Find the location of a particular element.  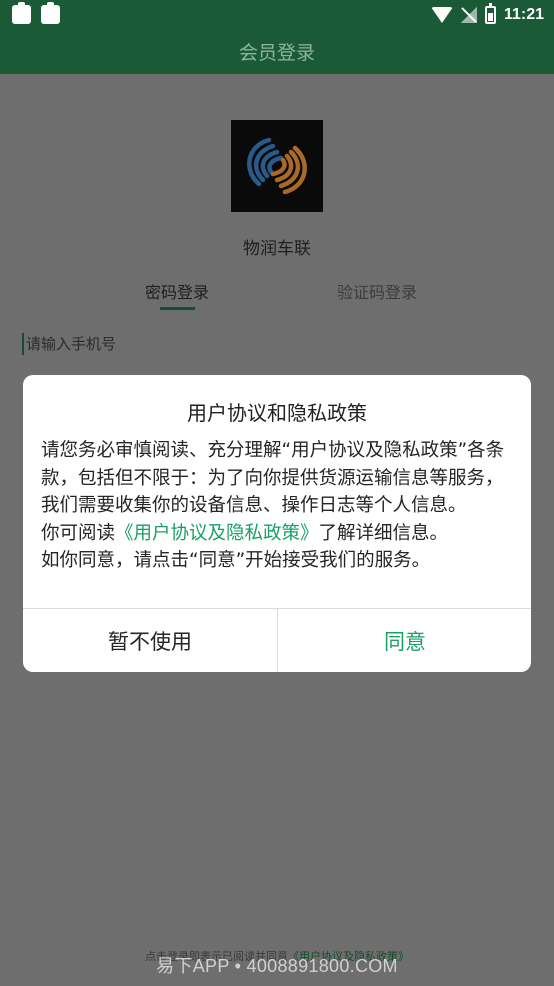

logo-icon is located at coordinates (277, 166).